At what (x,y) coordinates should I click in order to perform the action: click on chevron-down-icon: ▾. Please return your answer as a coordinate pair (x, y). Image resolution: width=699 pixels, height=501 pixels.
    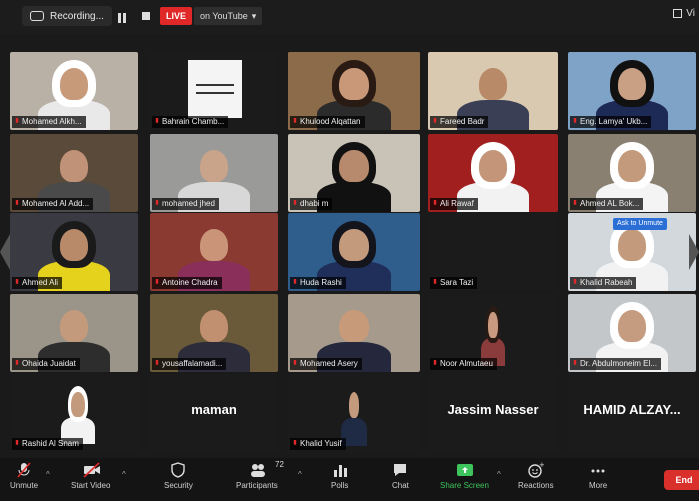
    Looking at the image, I should click on (254, 15).